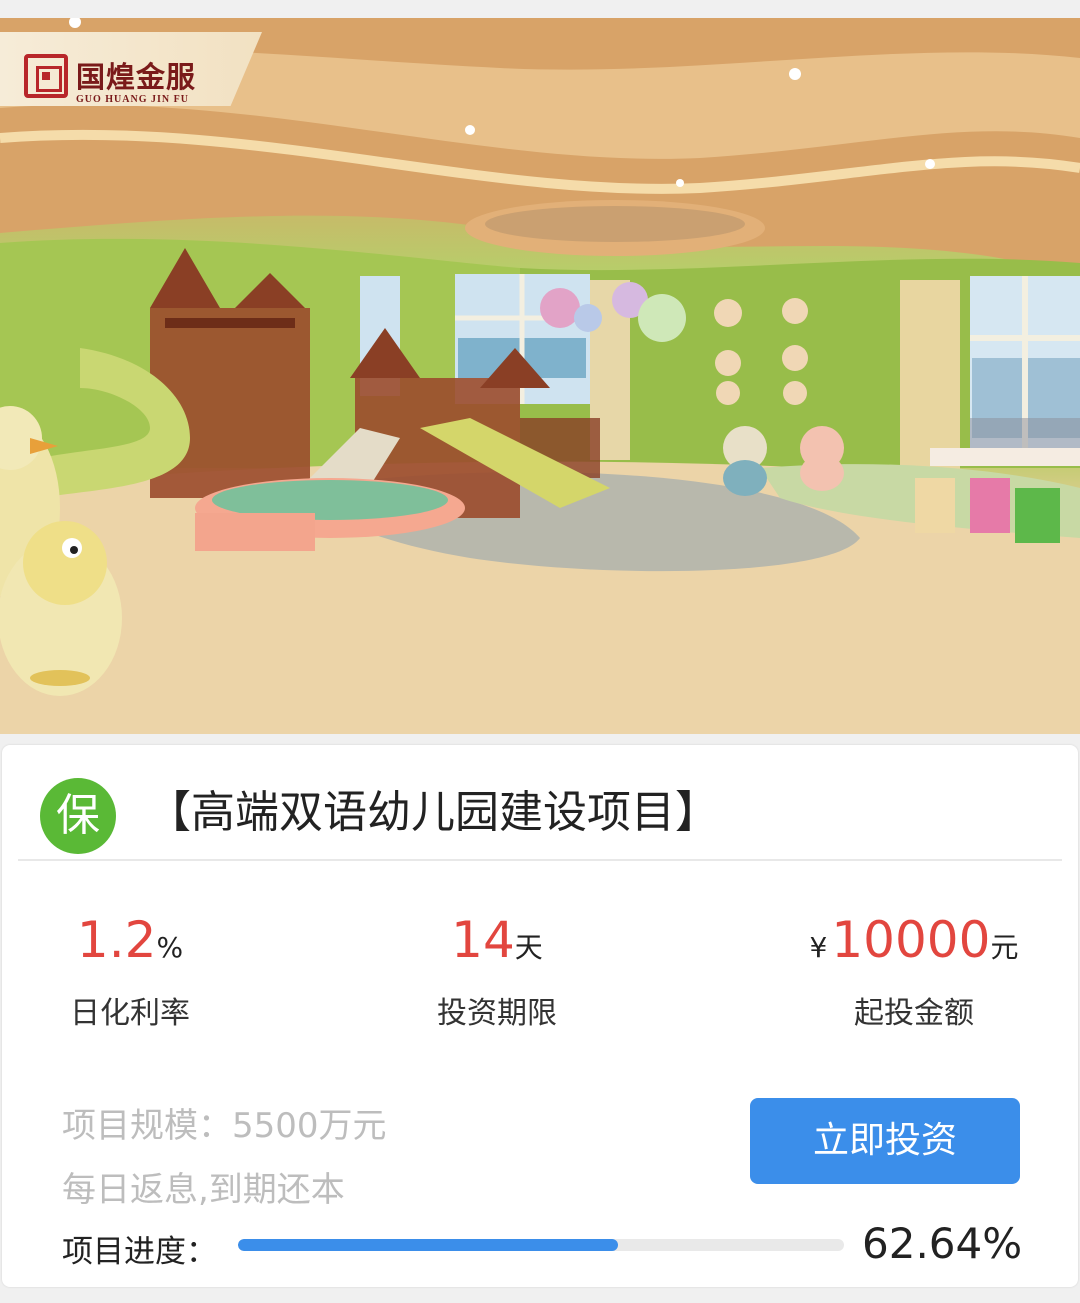 This screenshot has height=1303, width=1080. Describe the element at coordinates (885, 1141) in the screenshot. I see `invest-now-button: 立即投资` at that location.